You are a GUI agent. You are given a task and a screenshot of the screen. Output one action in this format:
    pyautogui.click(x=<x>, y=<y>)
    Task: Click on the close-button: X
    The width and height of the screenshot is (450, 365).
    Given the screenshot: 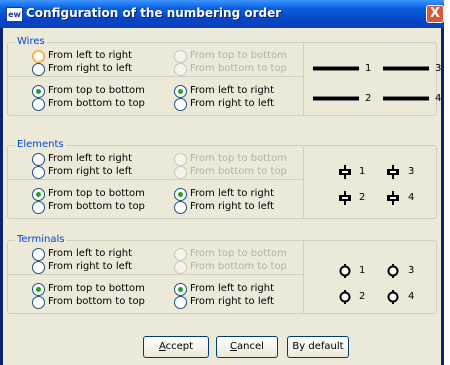 What is the action you would take?
    pyautogui.click(x=435, y=14)
    